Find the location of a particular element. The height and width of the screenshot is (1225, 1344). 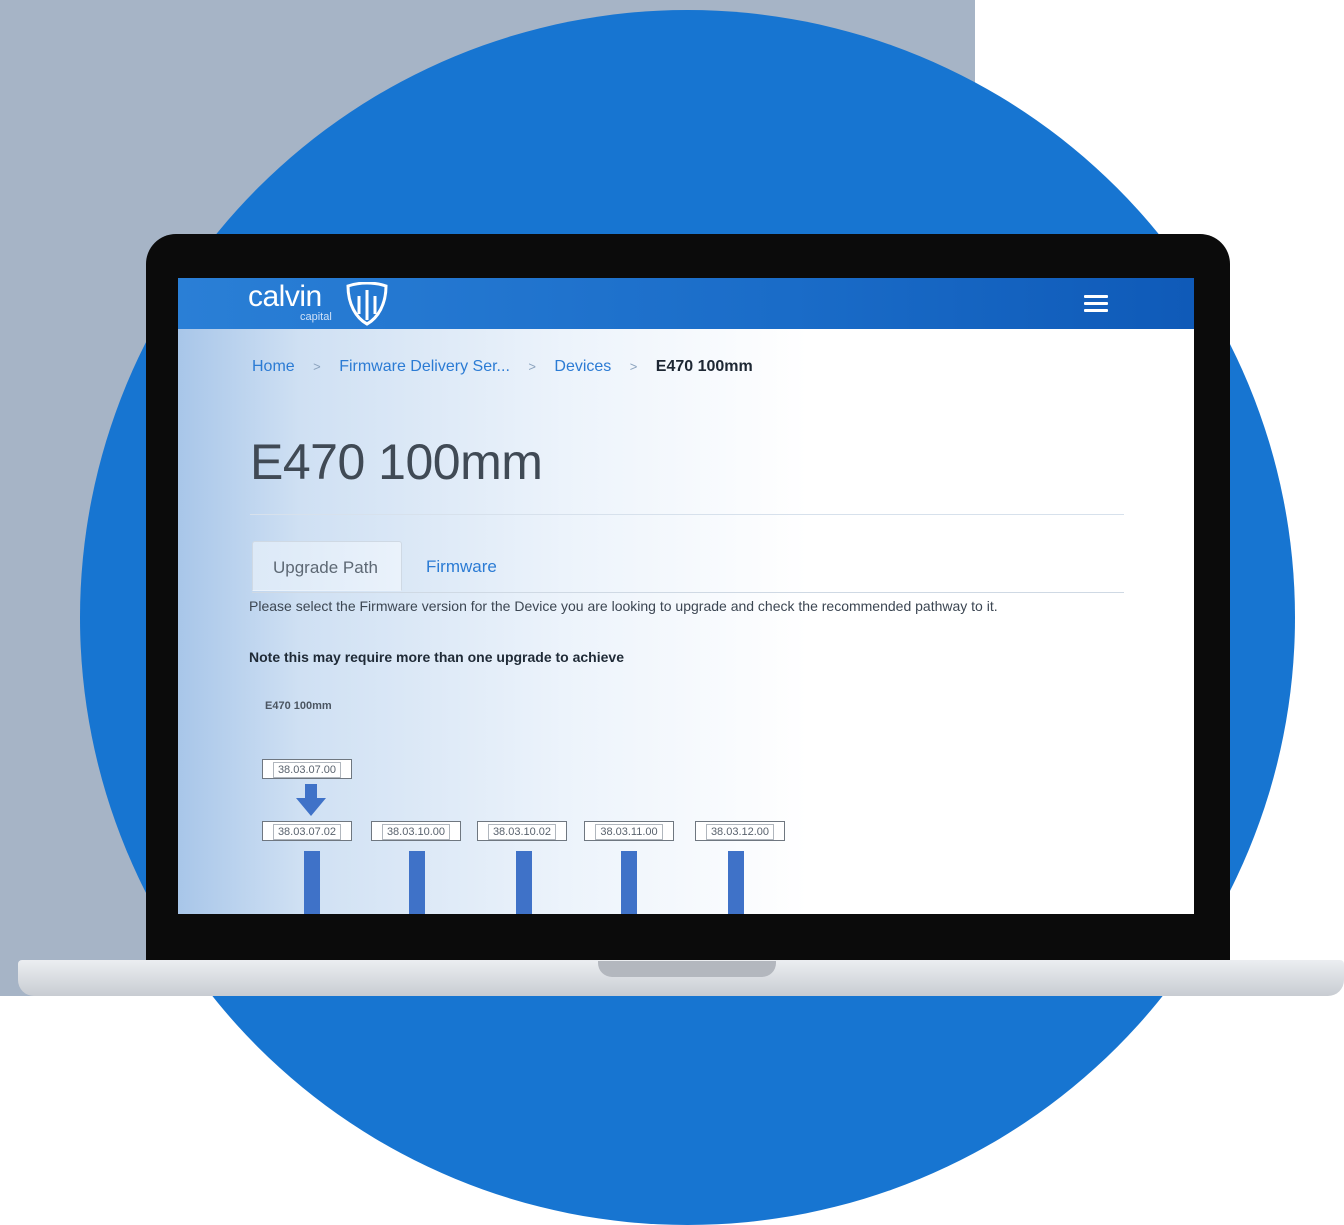

version-box: 38.03.11.00 is located at coordinates (629, 831).